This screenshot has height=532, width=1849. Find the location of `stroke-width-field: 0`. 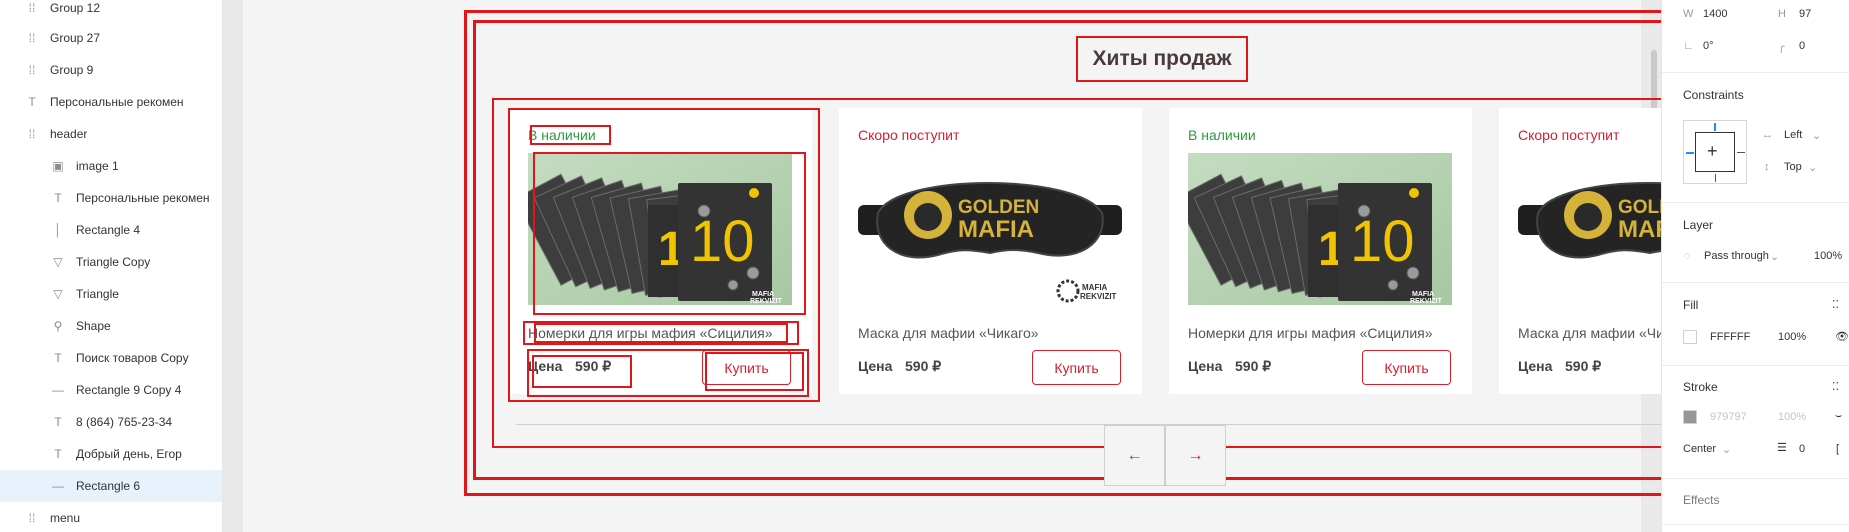

stroke-width-field: 0 is located at coordinates (1802, 449).